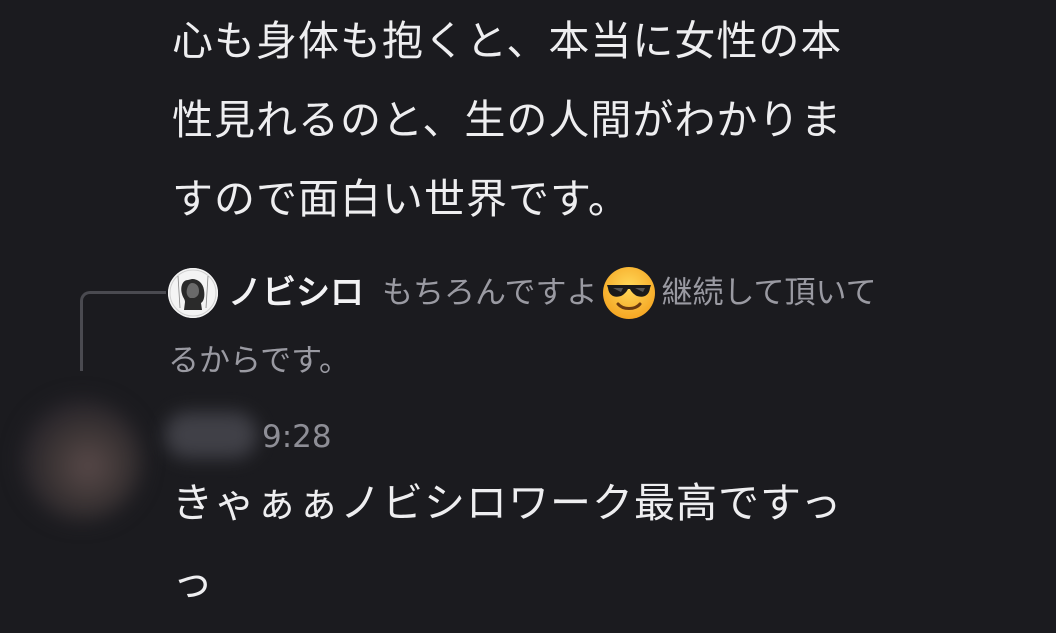 This screenshot has width=1056, height=633. Describe the element at coordinates (401, 199) in the screenshot. I see `message-line: すので面白い世界です。` at that location.